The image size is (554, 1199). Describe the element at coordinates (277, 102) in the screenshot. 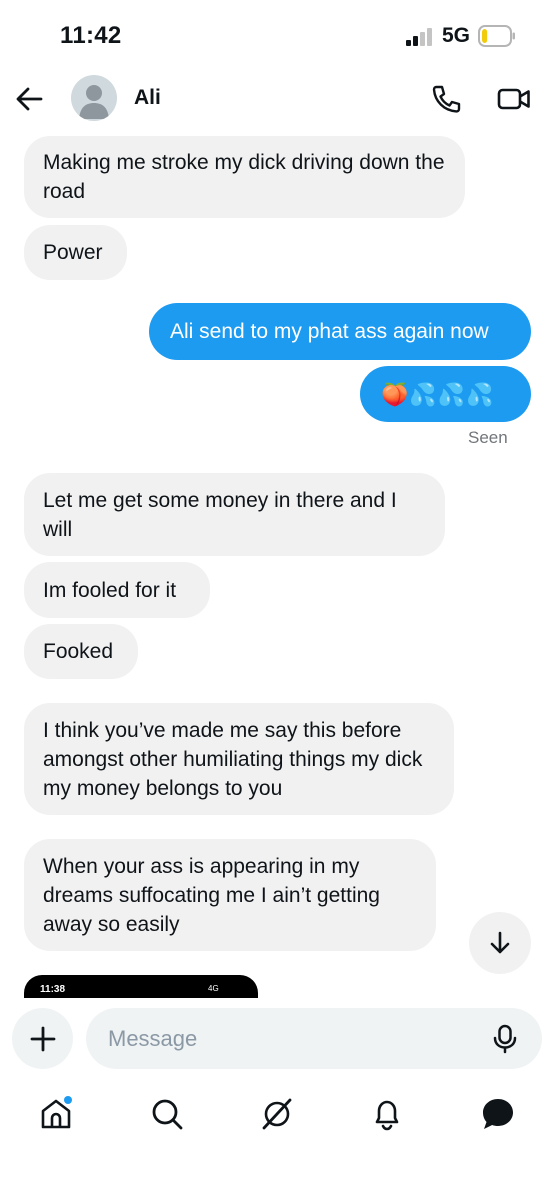

I see `conversation-header: Ali` at that location.